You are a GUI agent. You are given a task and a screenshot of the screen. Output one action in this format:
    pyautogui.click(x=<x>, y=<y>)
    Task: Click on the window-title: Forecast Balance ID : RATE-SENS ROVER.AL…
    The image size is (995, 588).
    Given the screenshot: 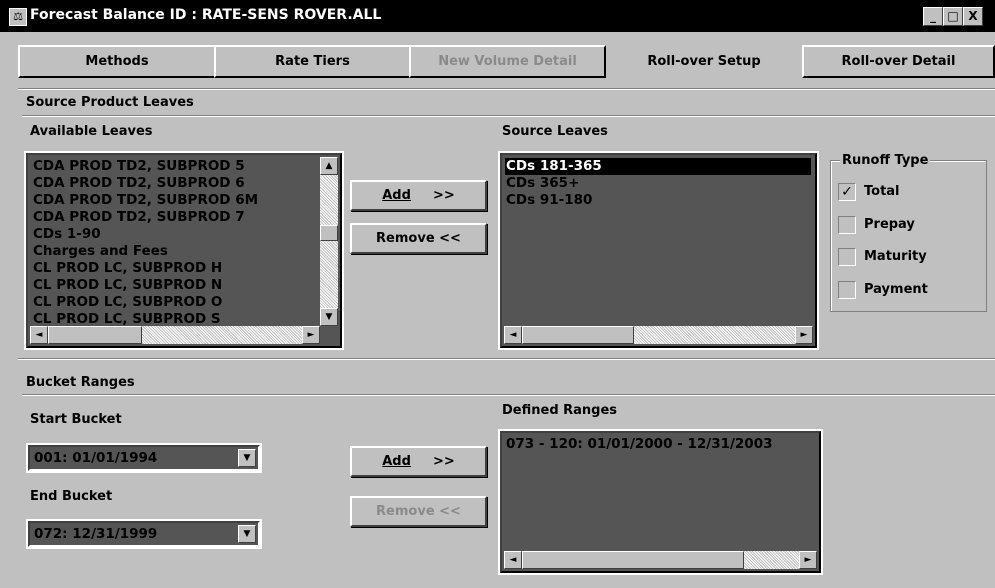 What is the action you would take?
    pyautogui.click(x=206, y=15)
    